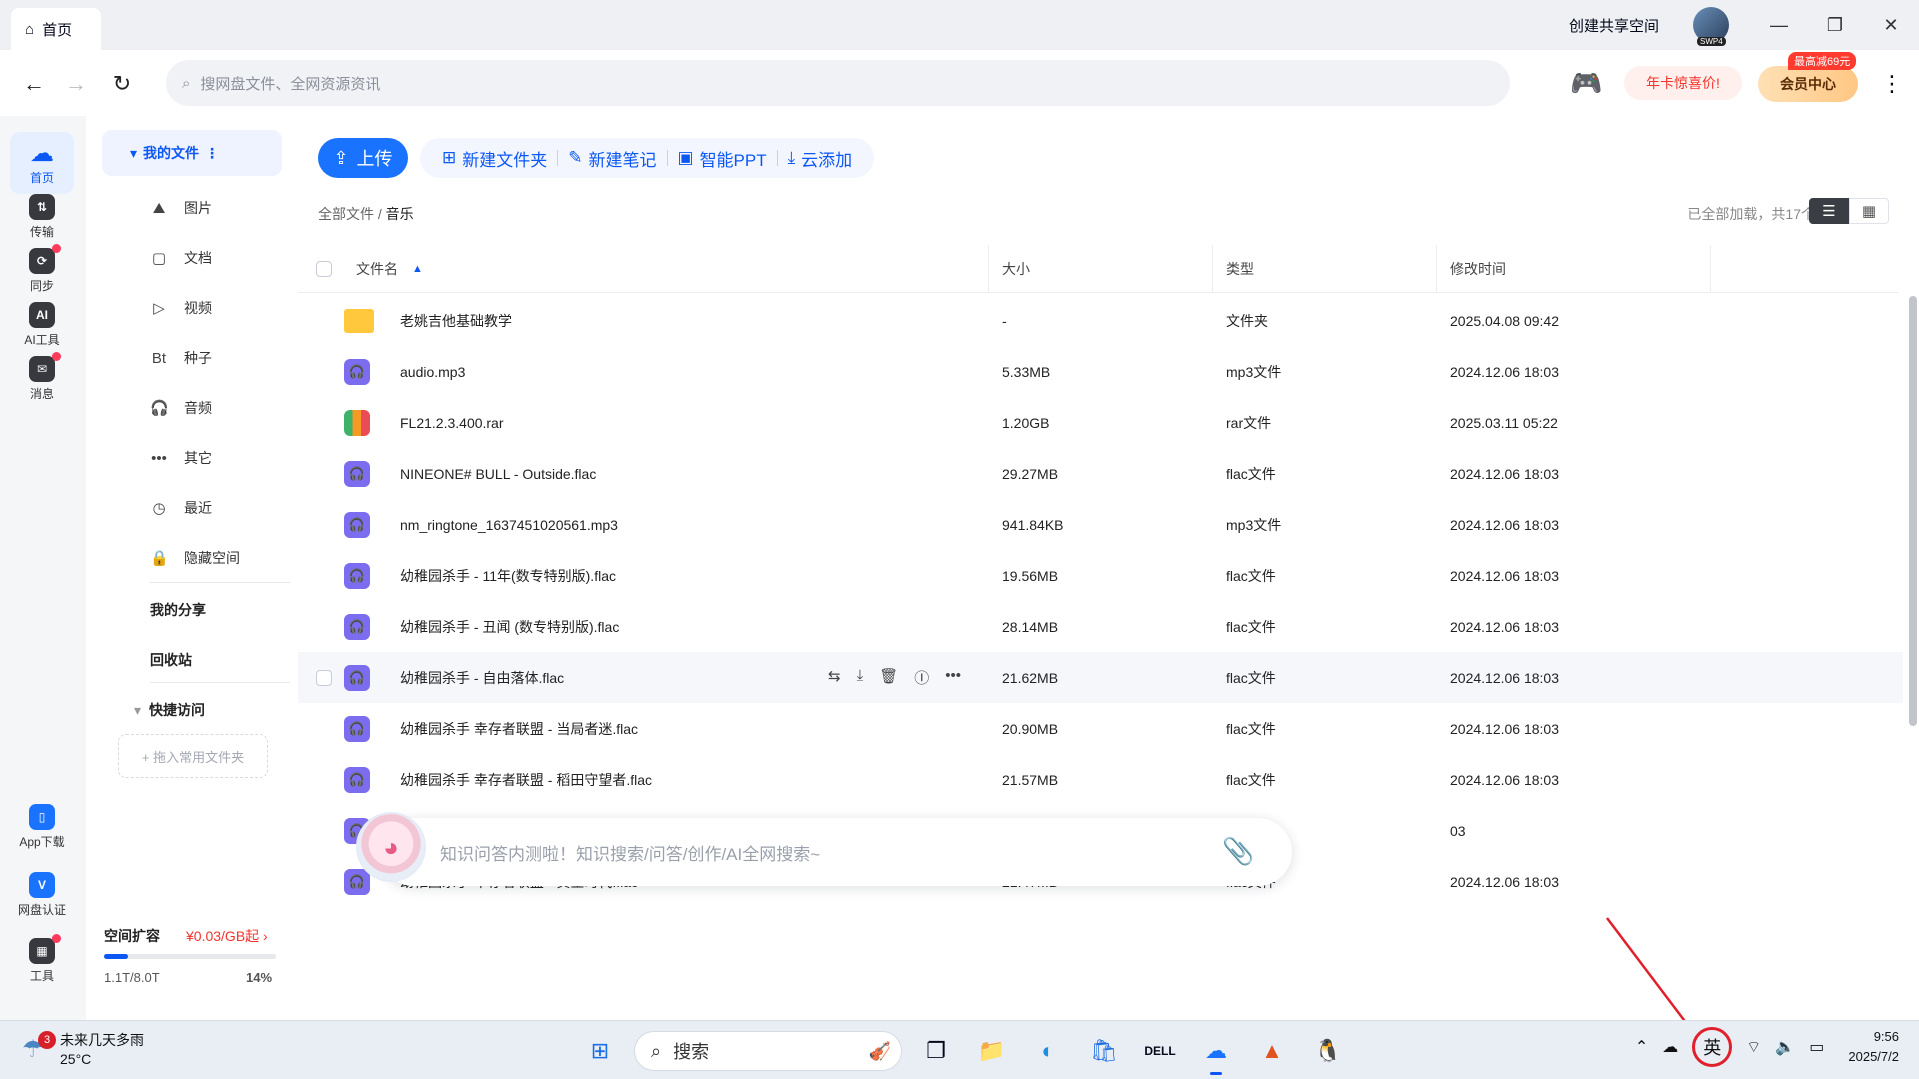 This screenshot has height=1079, width=1919. I want to click on breadcrumb-root: 全部文件, so click(346, 214).